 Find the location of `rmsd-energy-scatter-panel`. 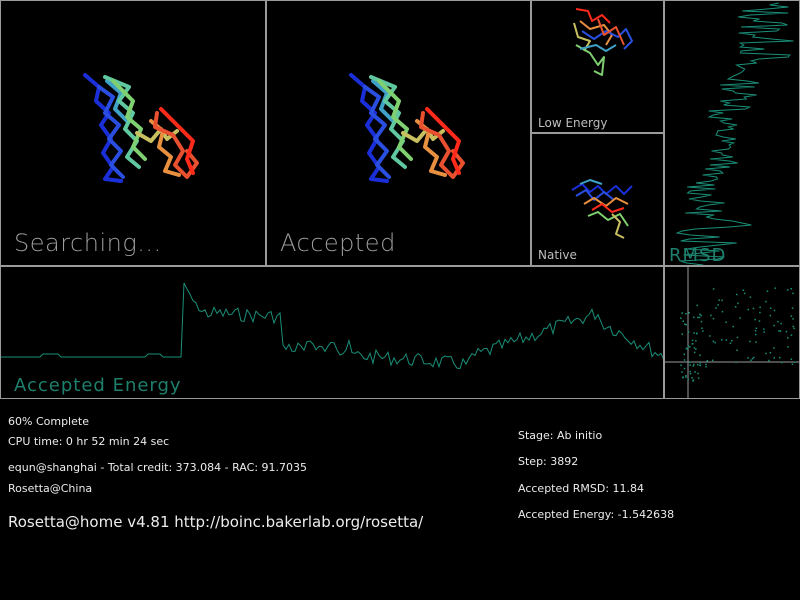

rmsd-energy-scatter-panel is located at coordinates (732, 332).